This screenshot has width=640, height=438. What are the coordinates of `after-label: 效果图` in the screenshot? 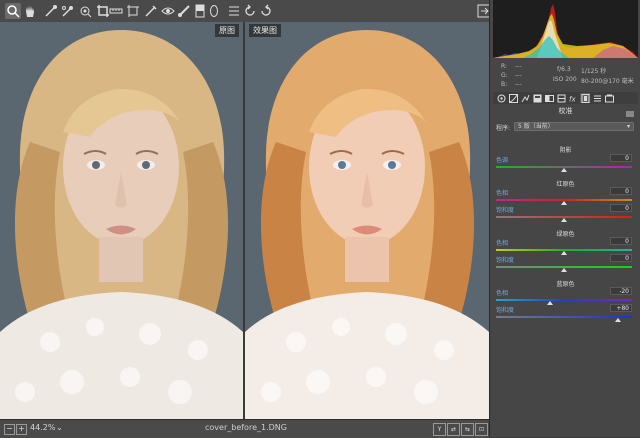 It's located at (265, 30).